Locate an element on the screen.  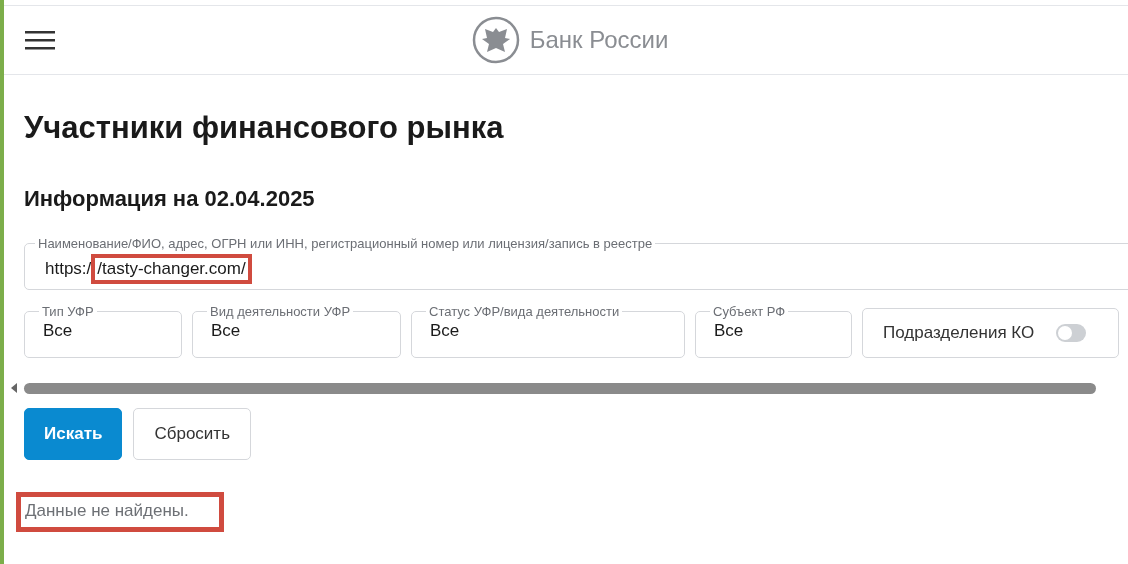
menu-icon is located at coordinates (40, 40).